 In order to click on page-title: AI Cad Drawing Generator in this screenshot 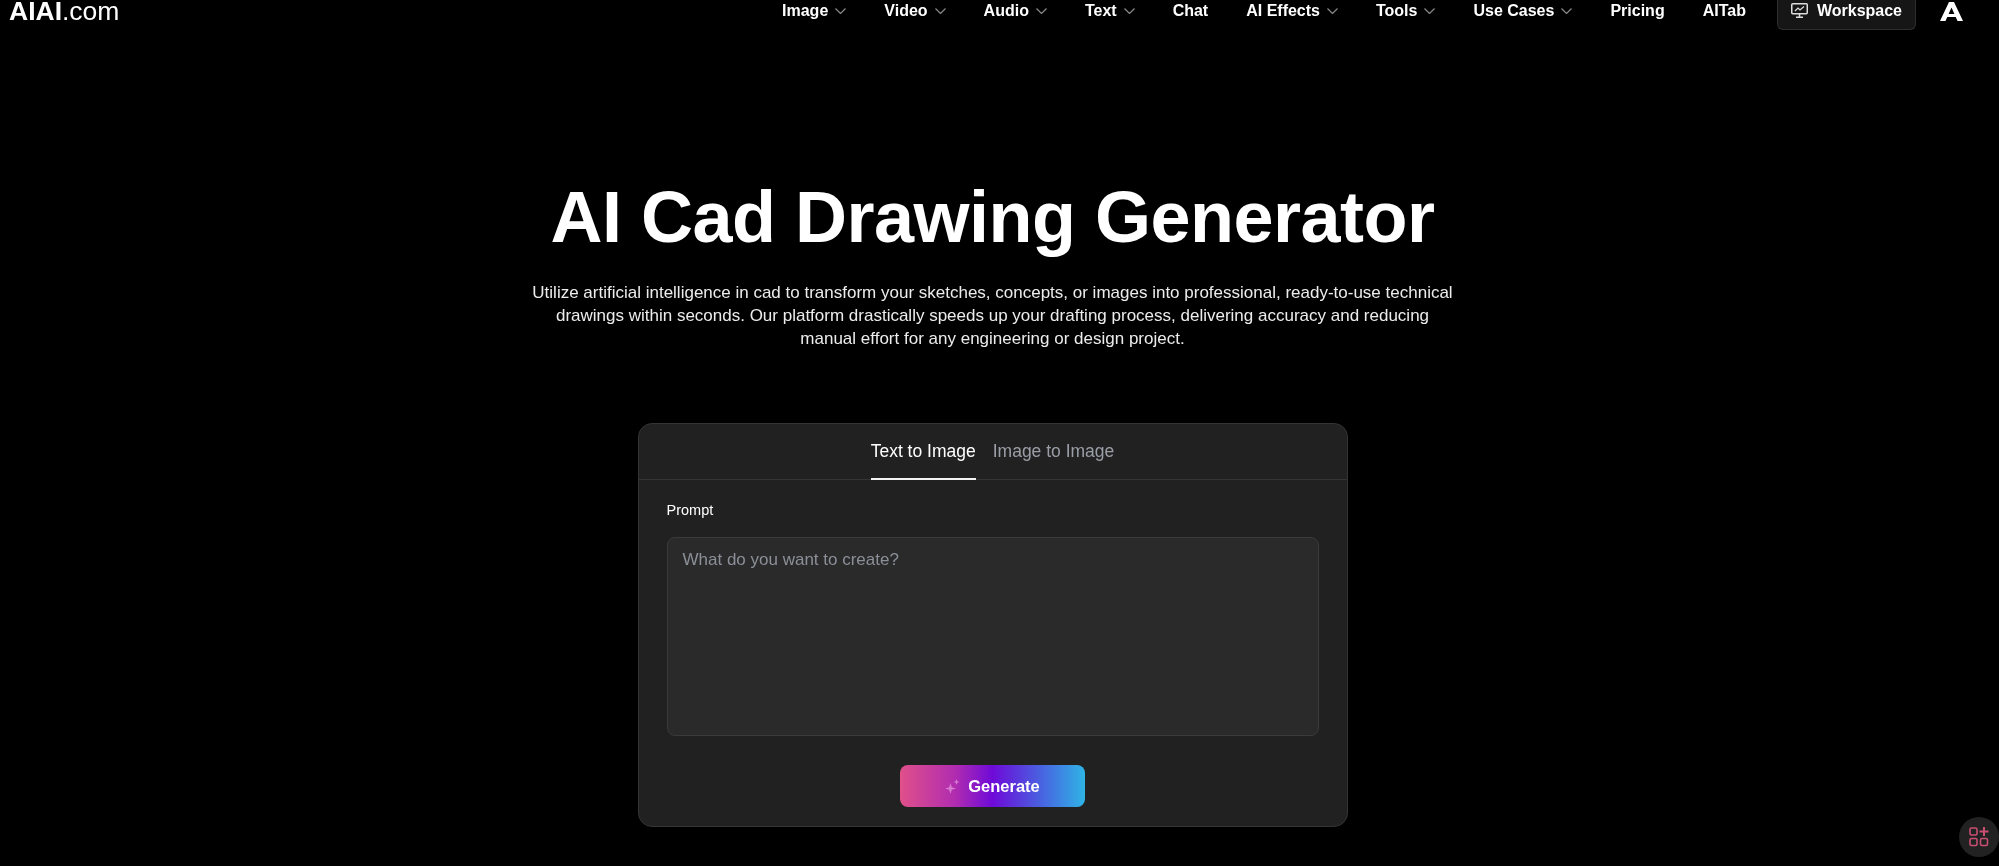, I will do `click(992, 217)`.